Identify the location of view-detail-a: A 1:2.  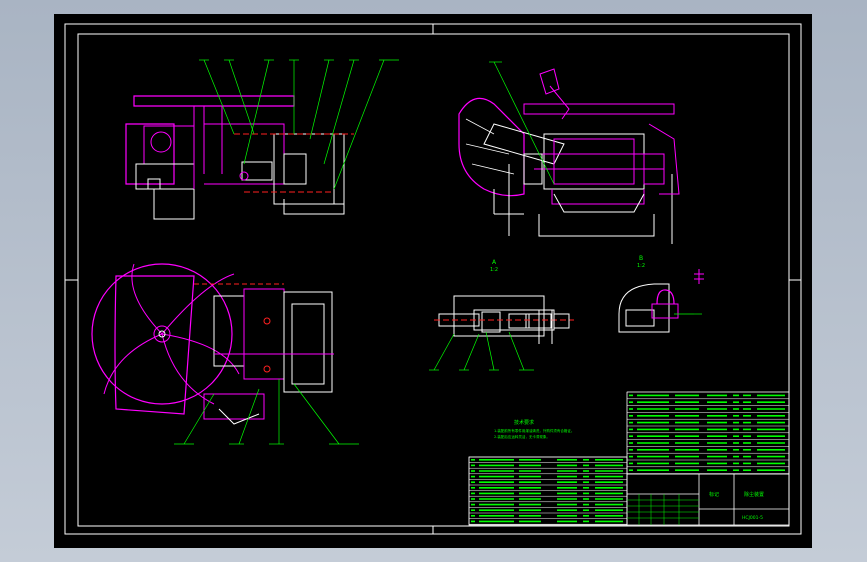
(504, 301).